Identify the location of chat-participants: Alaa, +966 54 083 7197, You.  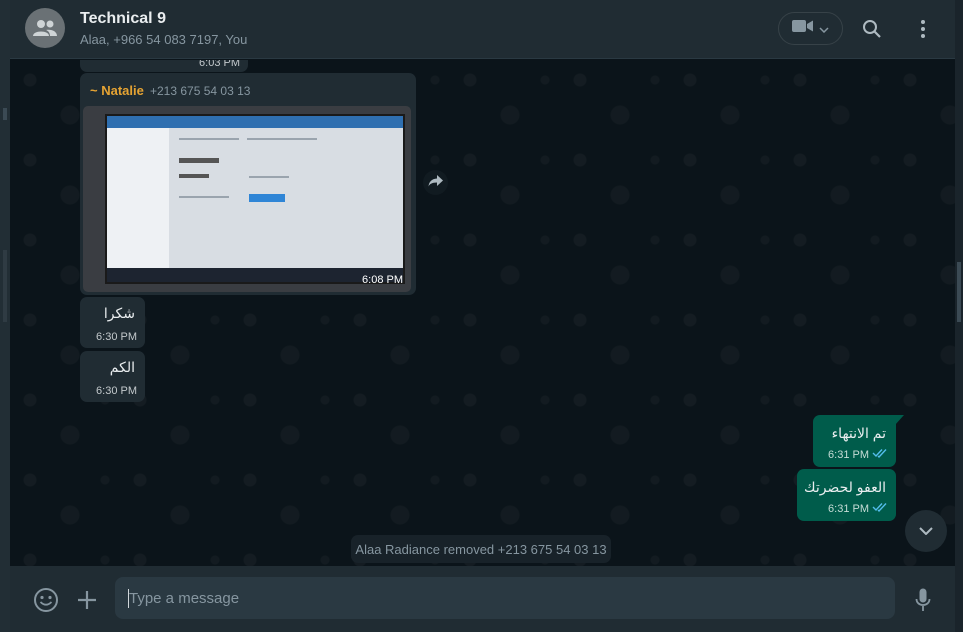
(164, 39).